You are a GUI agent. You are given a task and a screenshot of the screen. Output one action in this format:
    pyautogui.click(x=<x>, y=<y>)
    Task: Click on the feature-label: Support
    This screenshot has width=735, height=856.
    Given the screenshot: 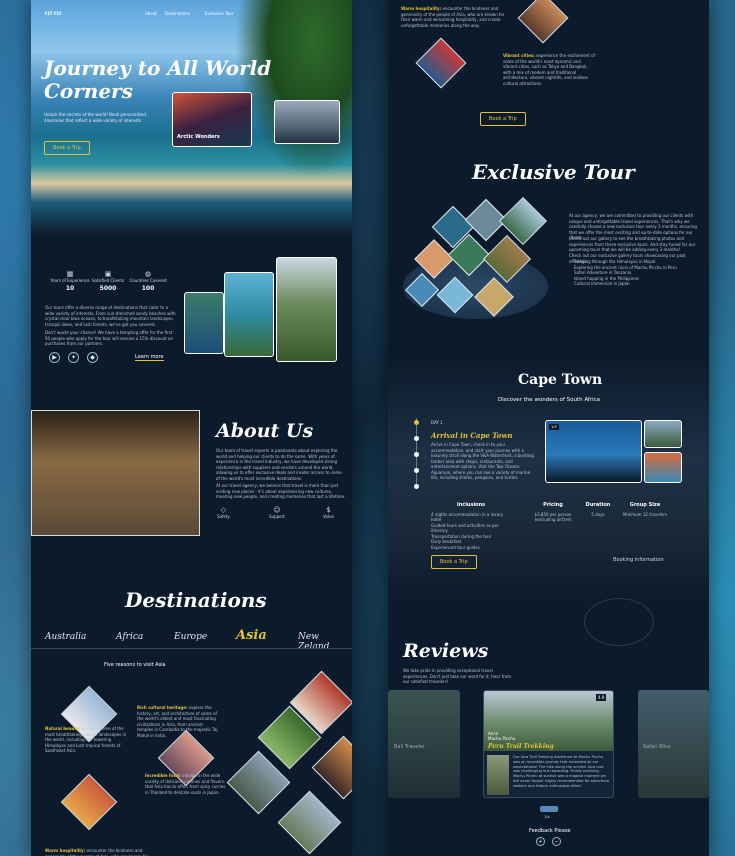 What is the action you would take?
    pyautogui.click(x=277, y=516)
    